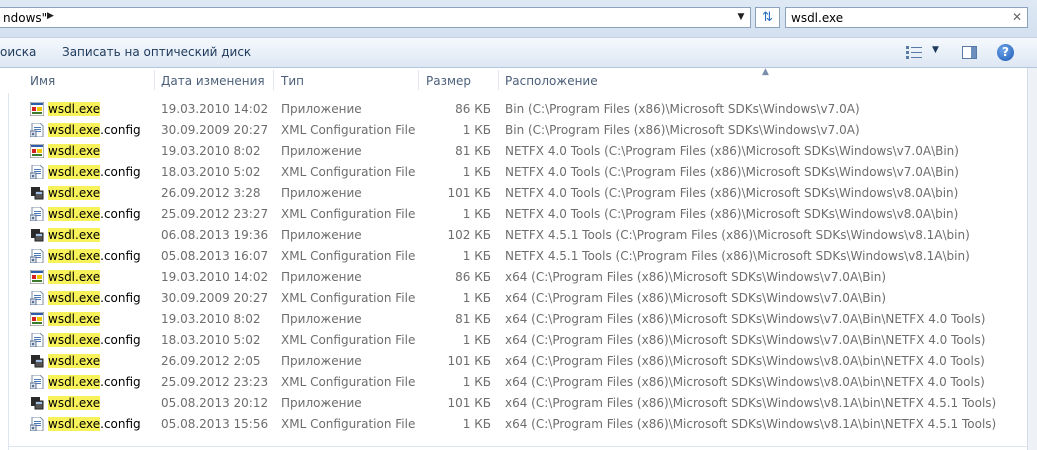 The height and width of the screenshot is (450, 1037). What do you see at coordinates (42, 81) in the screenshot?
I see `column-header-name: Имя` at bounding box center [42, 81].